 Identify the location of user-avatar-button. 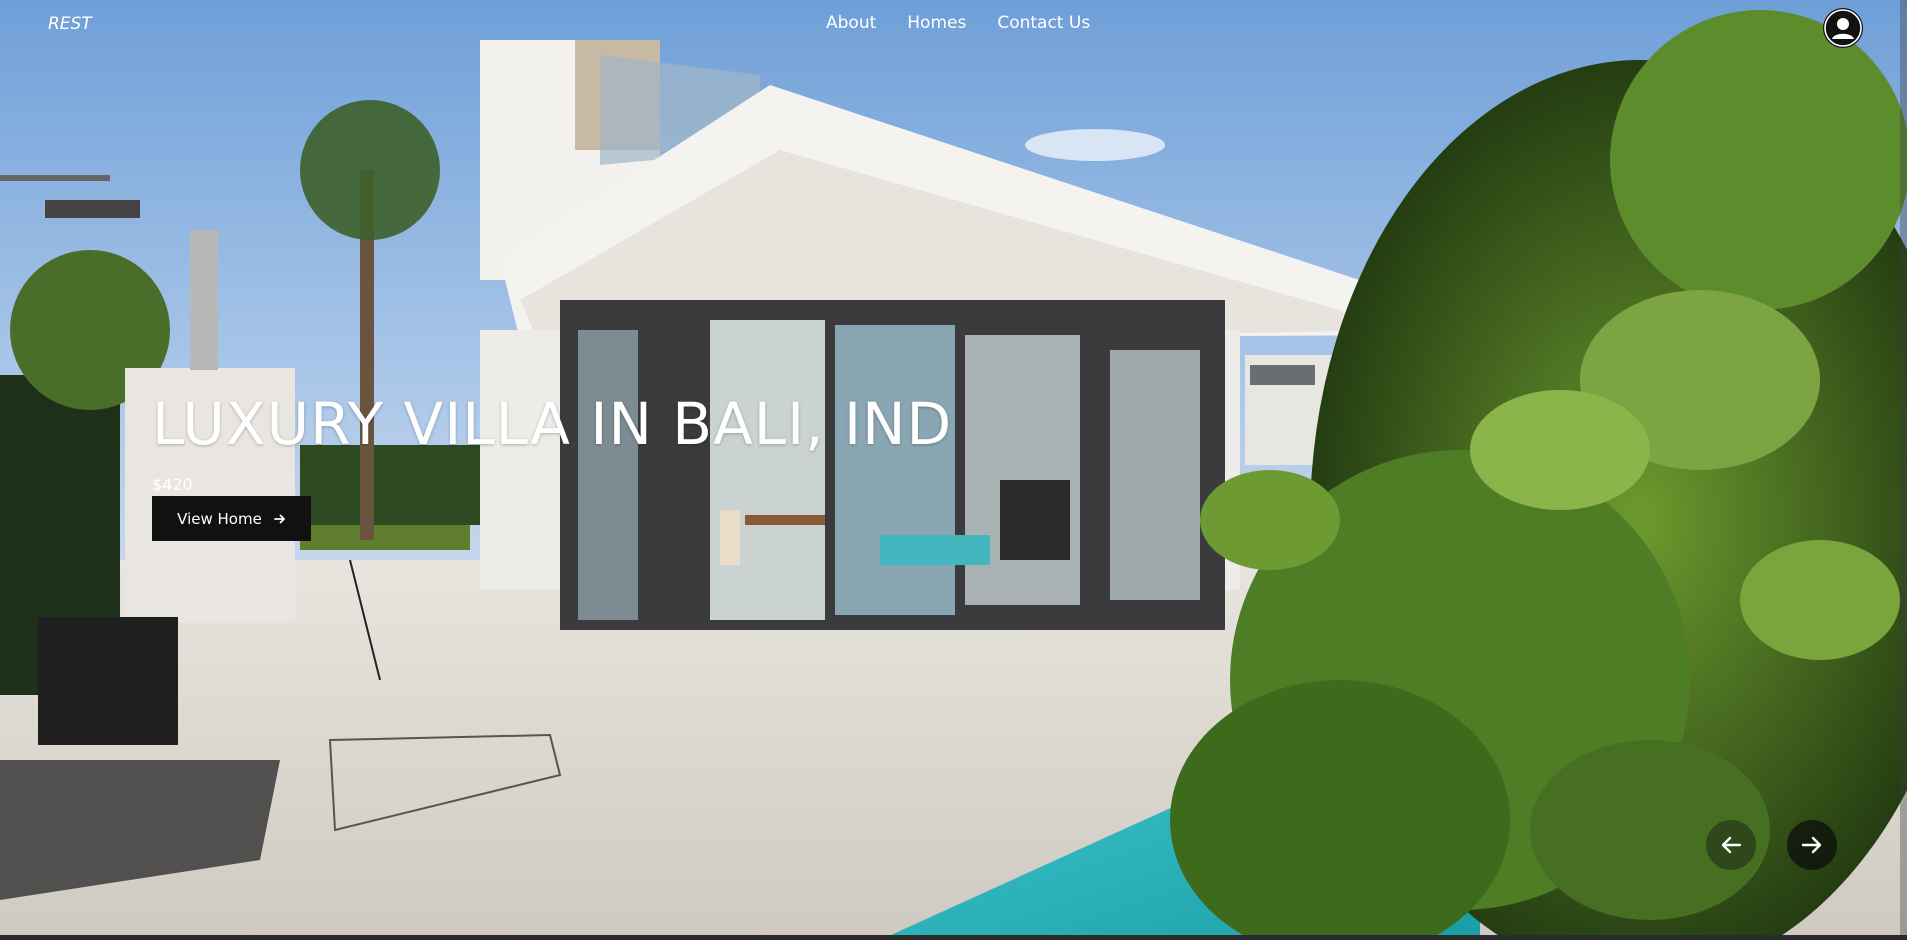
(1843, 28).